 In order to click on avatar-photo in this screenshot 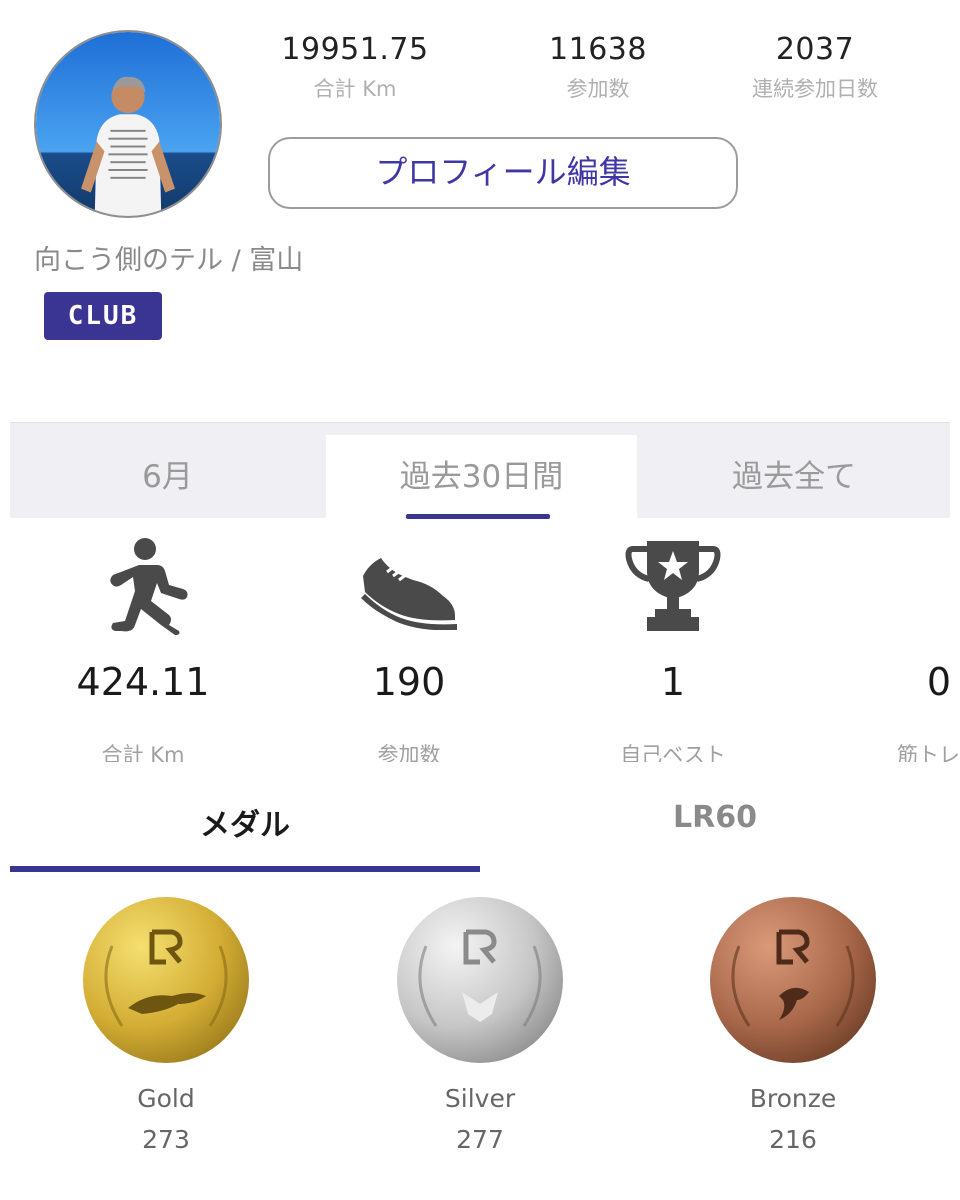, I will do `click(128, 124)`.